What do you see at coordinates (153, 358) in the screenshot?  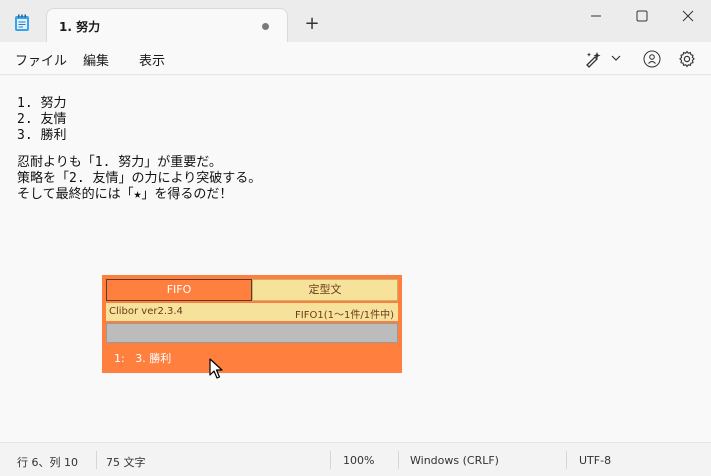 I see `clibor-item-text: 3. 勝利` at bounding box center [153, 358].